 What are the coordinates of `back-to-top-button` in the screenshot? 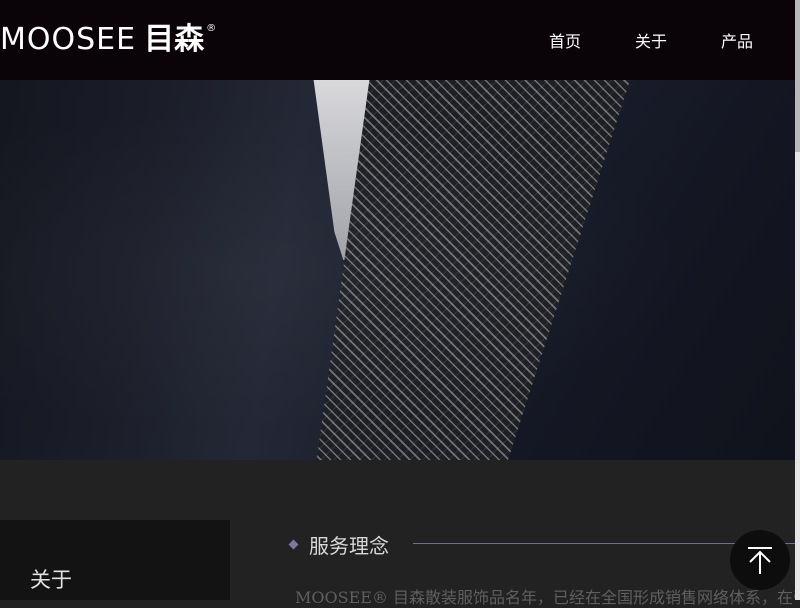 It's located at (760, 560).